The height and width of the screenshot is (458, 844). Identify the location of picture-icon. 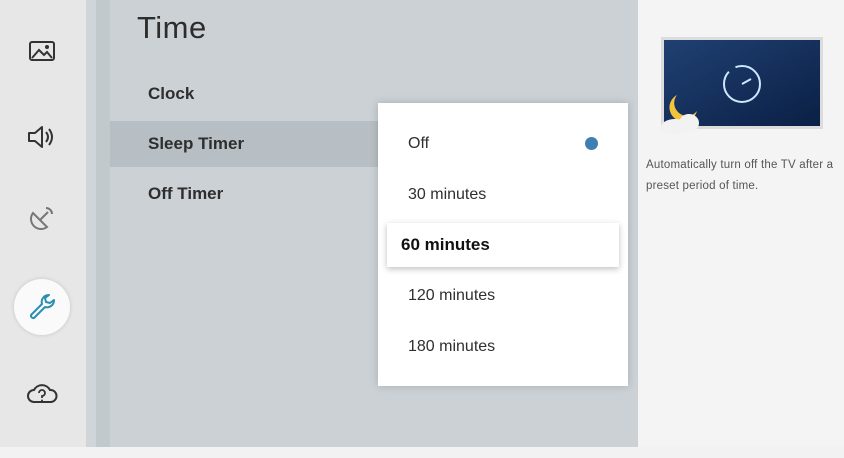
(42, 51).